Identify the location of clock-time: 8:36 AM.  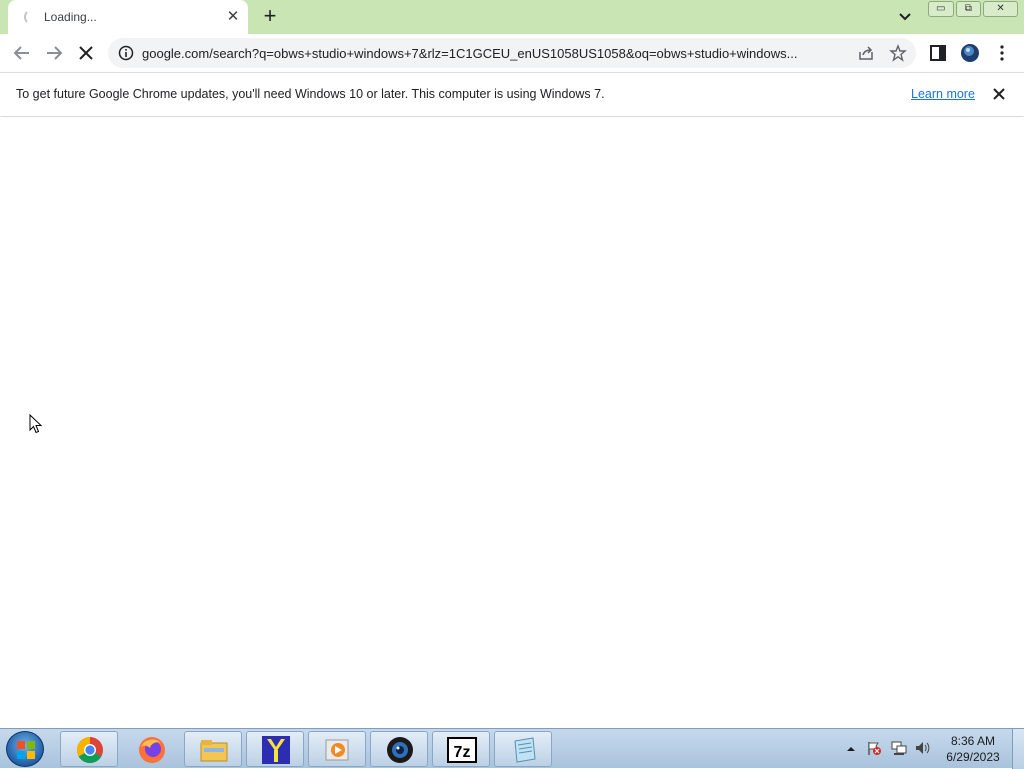
(973, 741).